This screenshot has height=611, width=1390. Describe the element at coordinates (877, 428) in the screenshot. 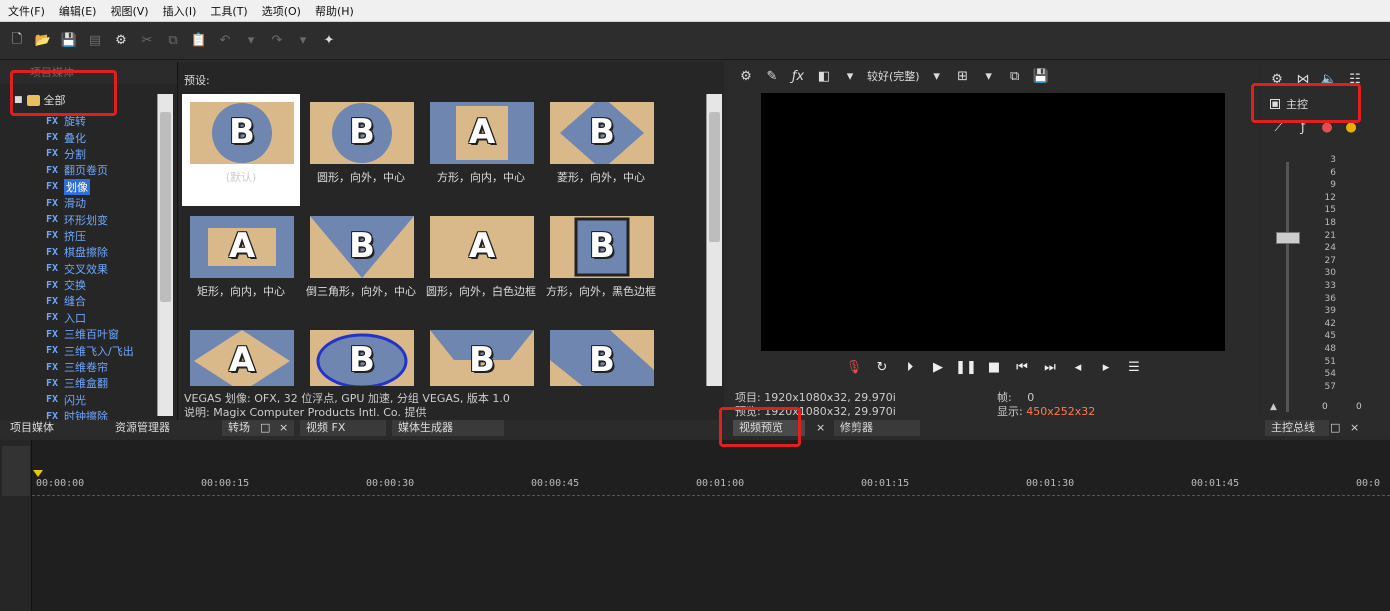

I see `tab-trimmer: 修剪器` at that location.